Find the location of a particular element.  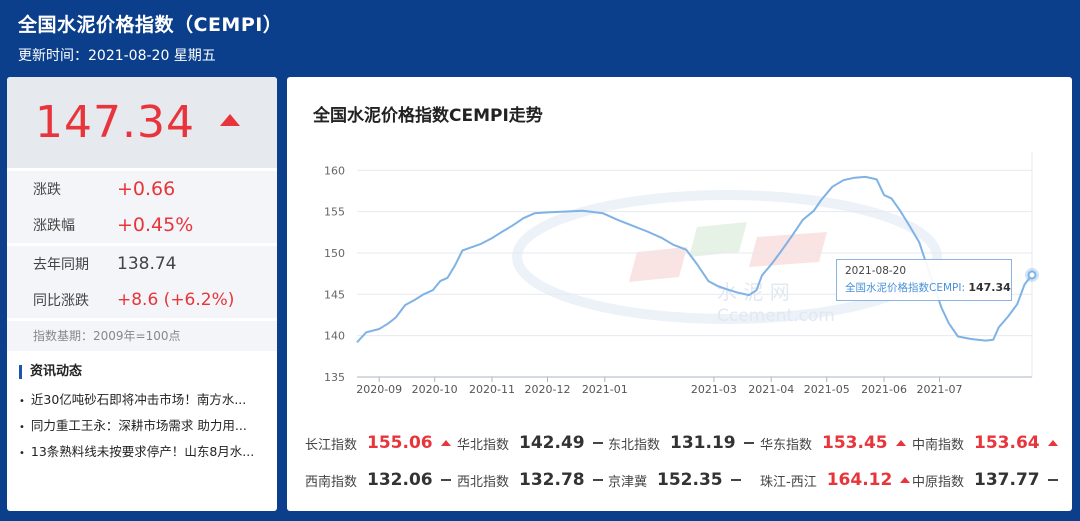

tooltip-line: 全国水泥价格指数CEMPI: 147.34 is located at coordinates (928, 287).